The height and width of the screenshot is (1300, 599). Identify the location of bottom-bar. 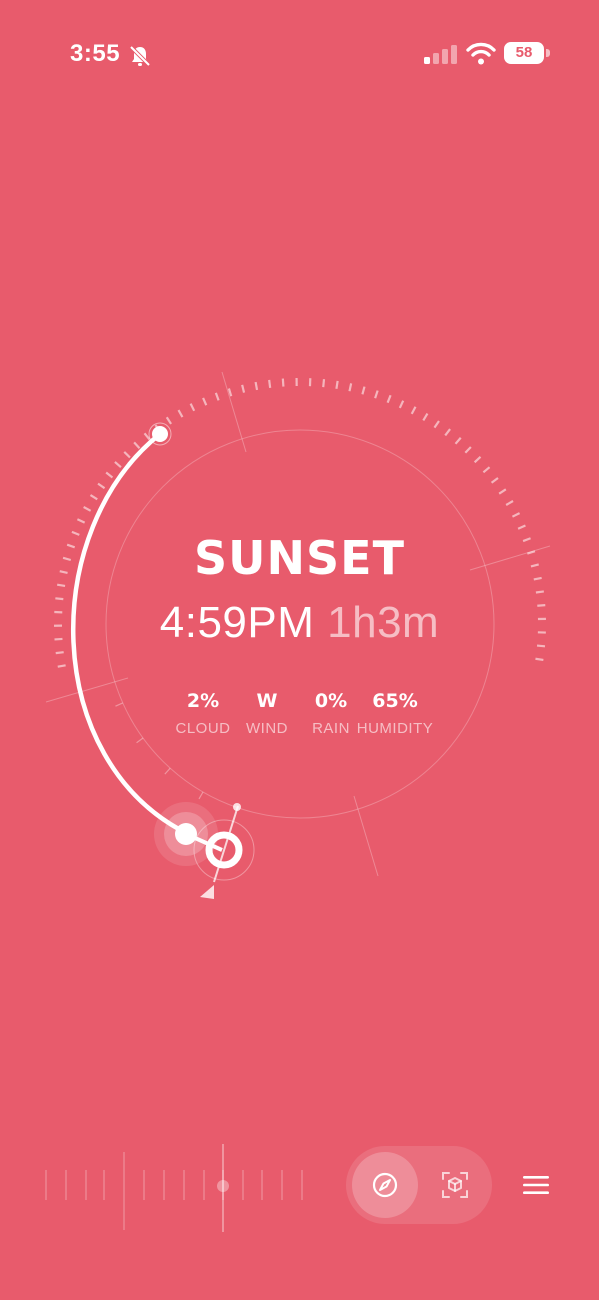
(299, 1190).